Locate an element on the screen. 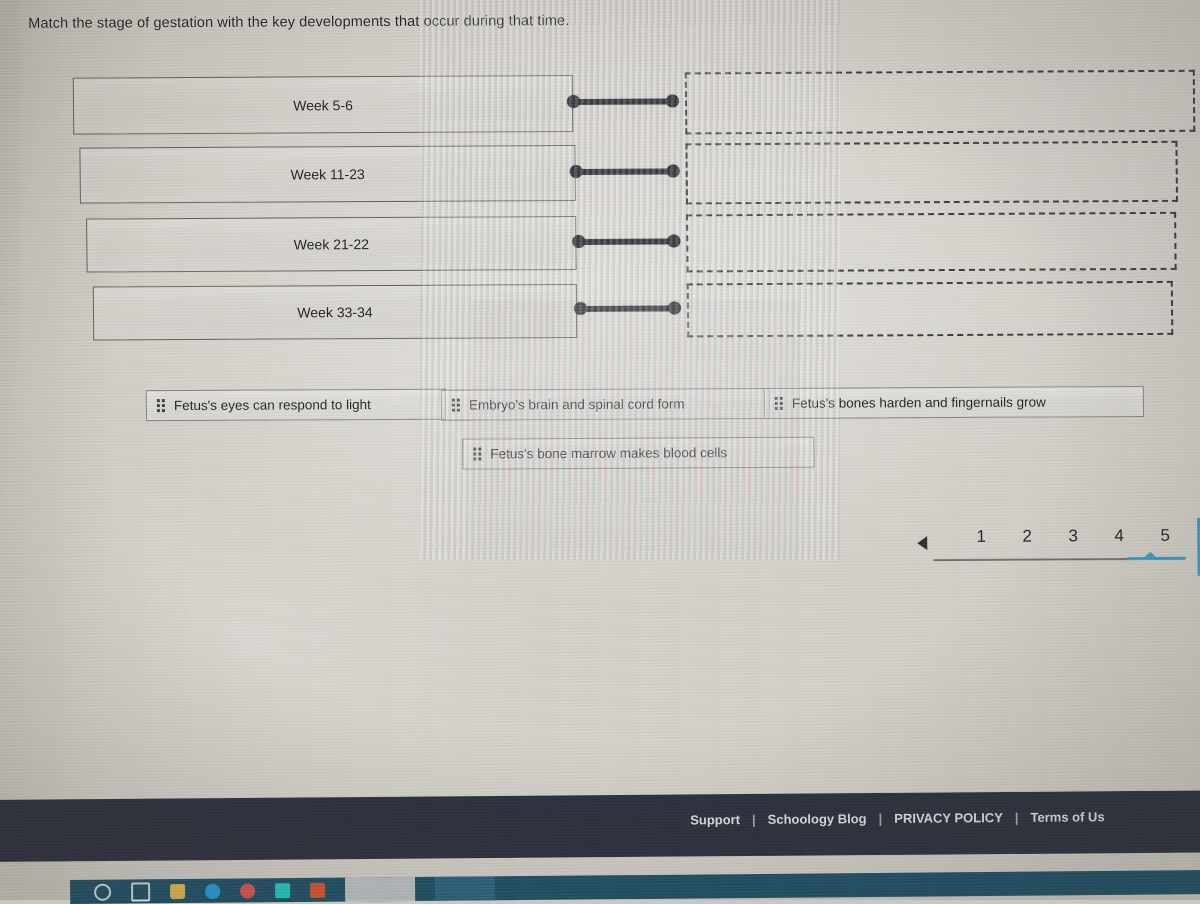 The image size is (1200, 904). app-teal-icon is located at coordinates (283, 890).